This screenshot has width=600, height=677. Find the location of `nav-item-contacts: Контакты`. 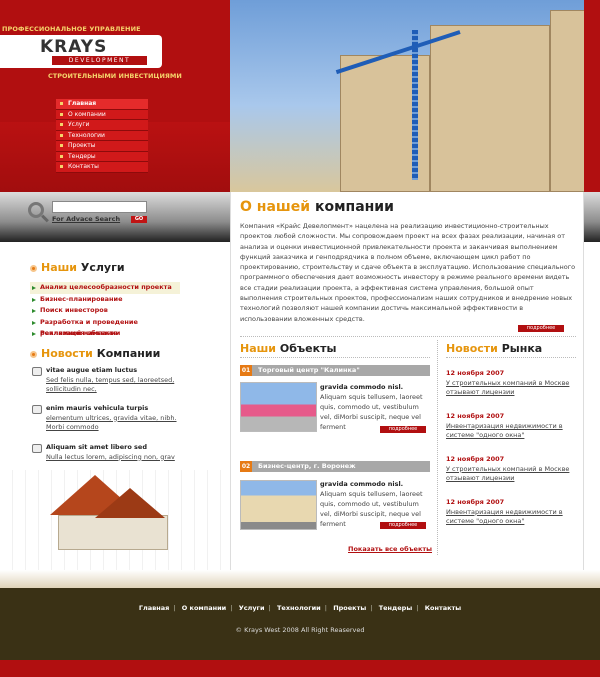

nav-item-contacts: Контакты is located at coordinates (102, 167).